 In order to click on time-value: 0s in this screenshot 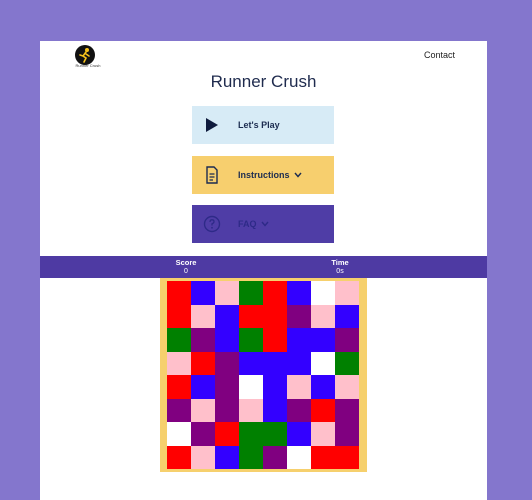, I will do `click(340, 271)`.